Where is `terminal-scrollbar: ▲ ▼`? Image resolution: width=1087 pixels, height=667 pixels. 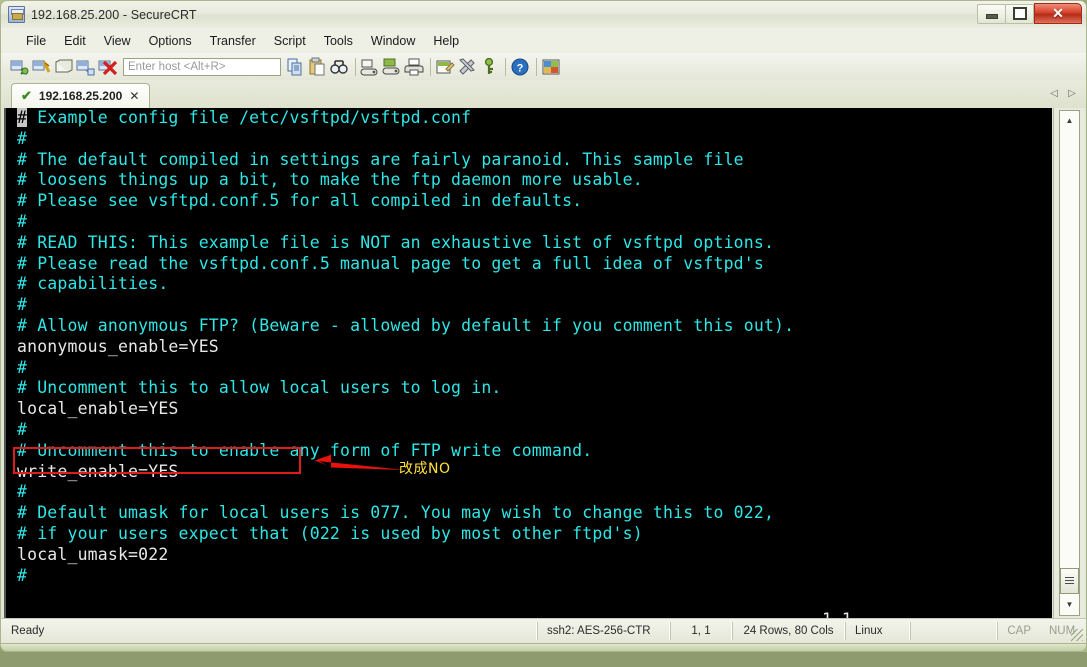 terminal-scrollbar: ▲ ▼ is located at coordinates (1069, 363).